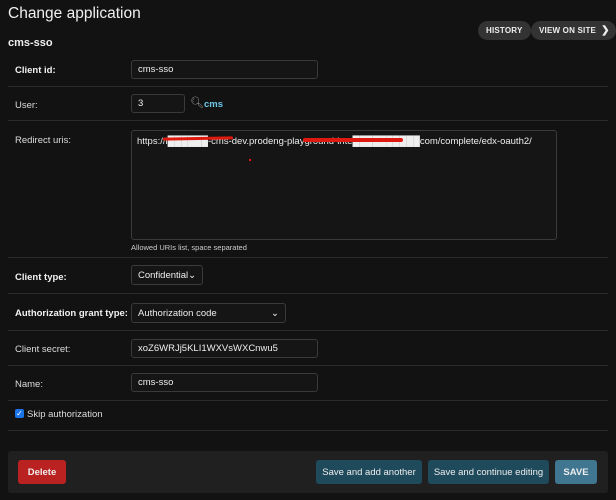 The image size is (616, 500). What do you see at coordinates (488, 472) in the screenshot?
I see `save-and-continue-button: Save and continue editing` at bounding box center [488, 472].